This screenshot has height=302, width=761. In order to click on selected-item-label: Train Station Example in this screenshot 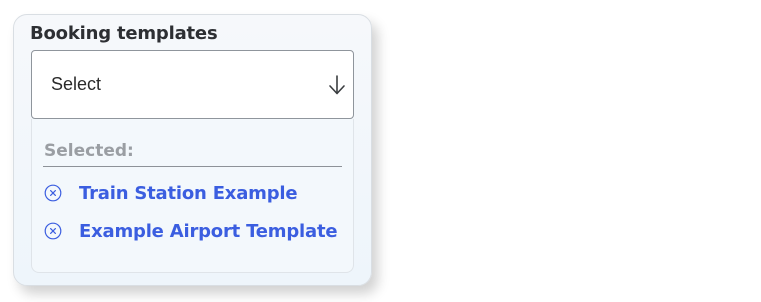, I will do `click(188, 193)`.